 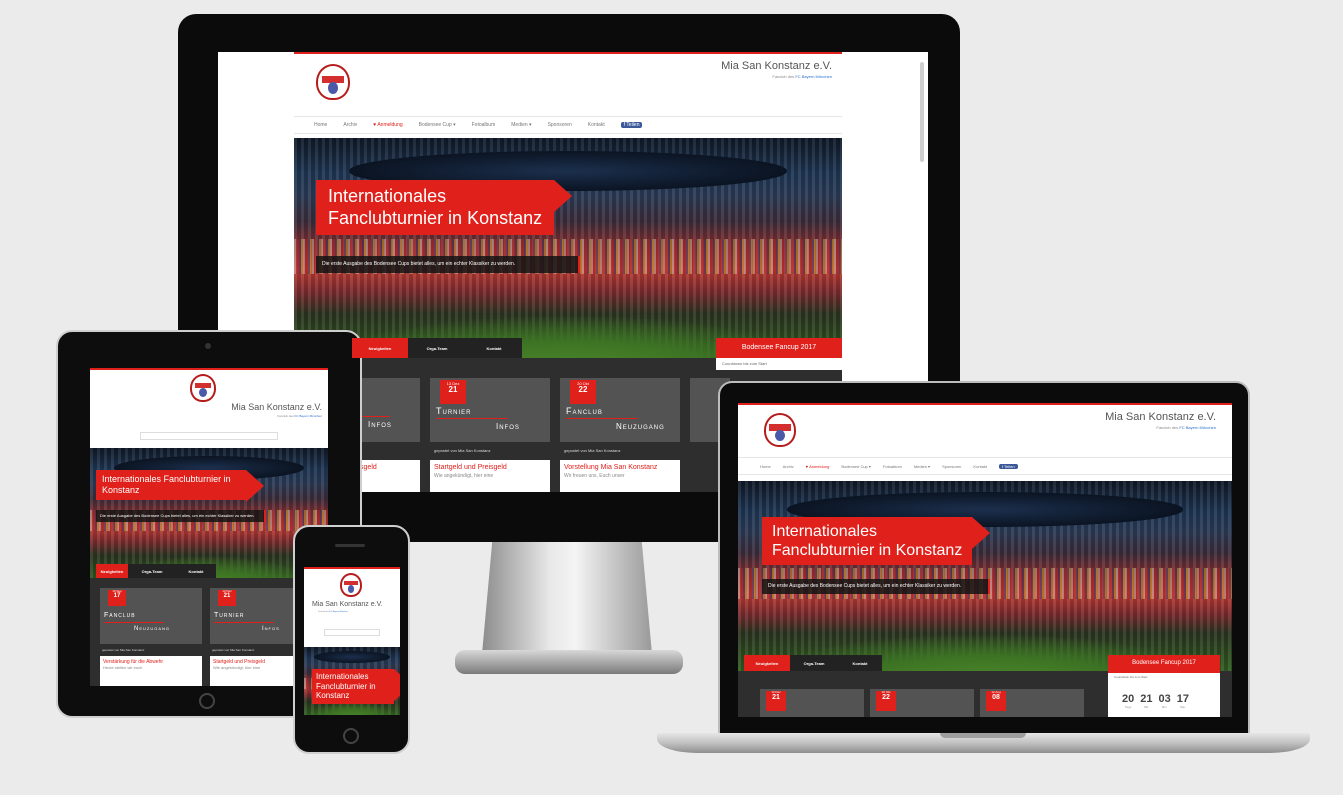 What do you see at coordinates (983, 735) in the screenshot?
I see `laptop-notch` at bounding box center [983, 735].